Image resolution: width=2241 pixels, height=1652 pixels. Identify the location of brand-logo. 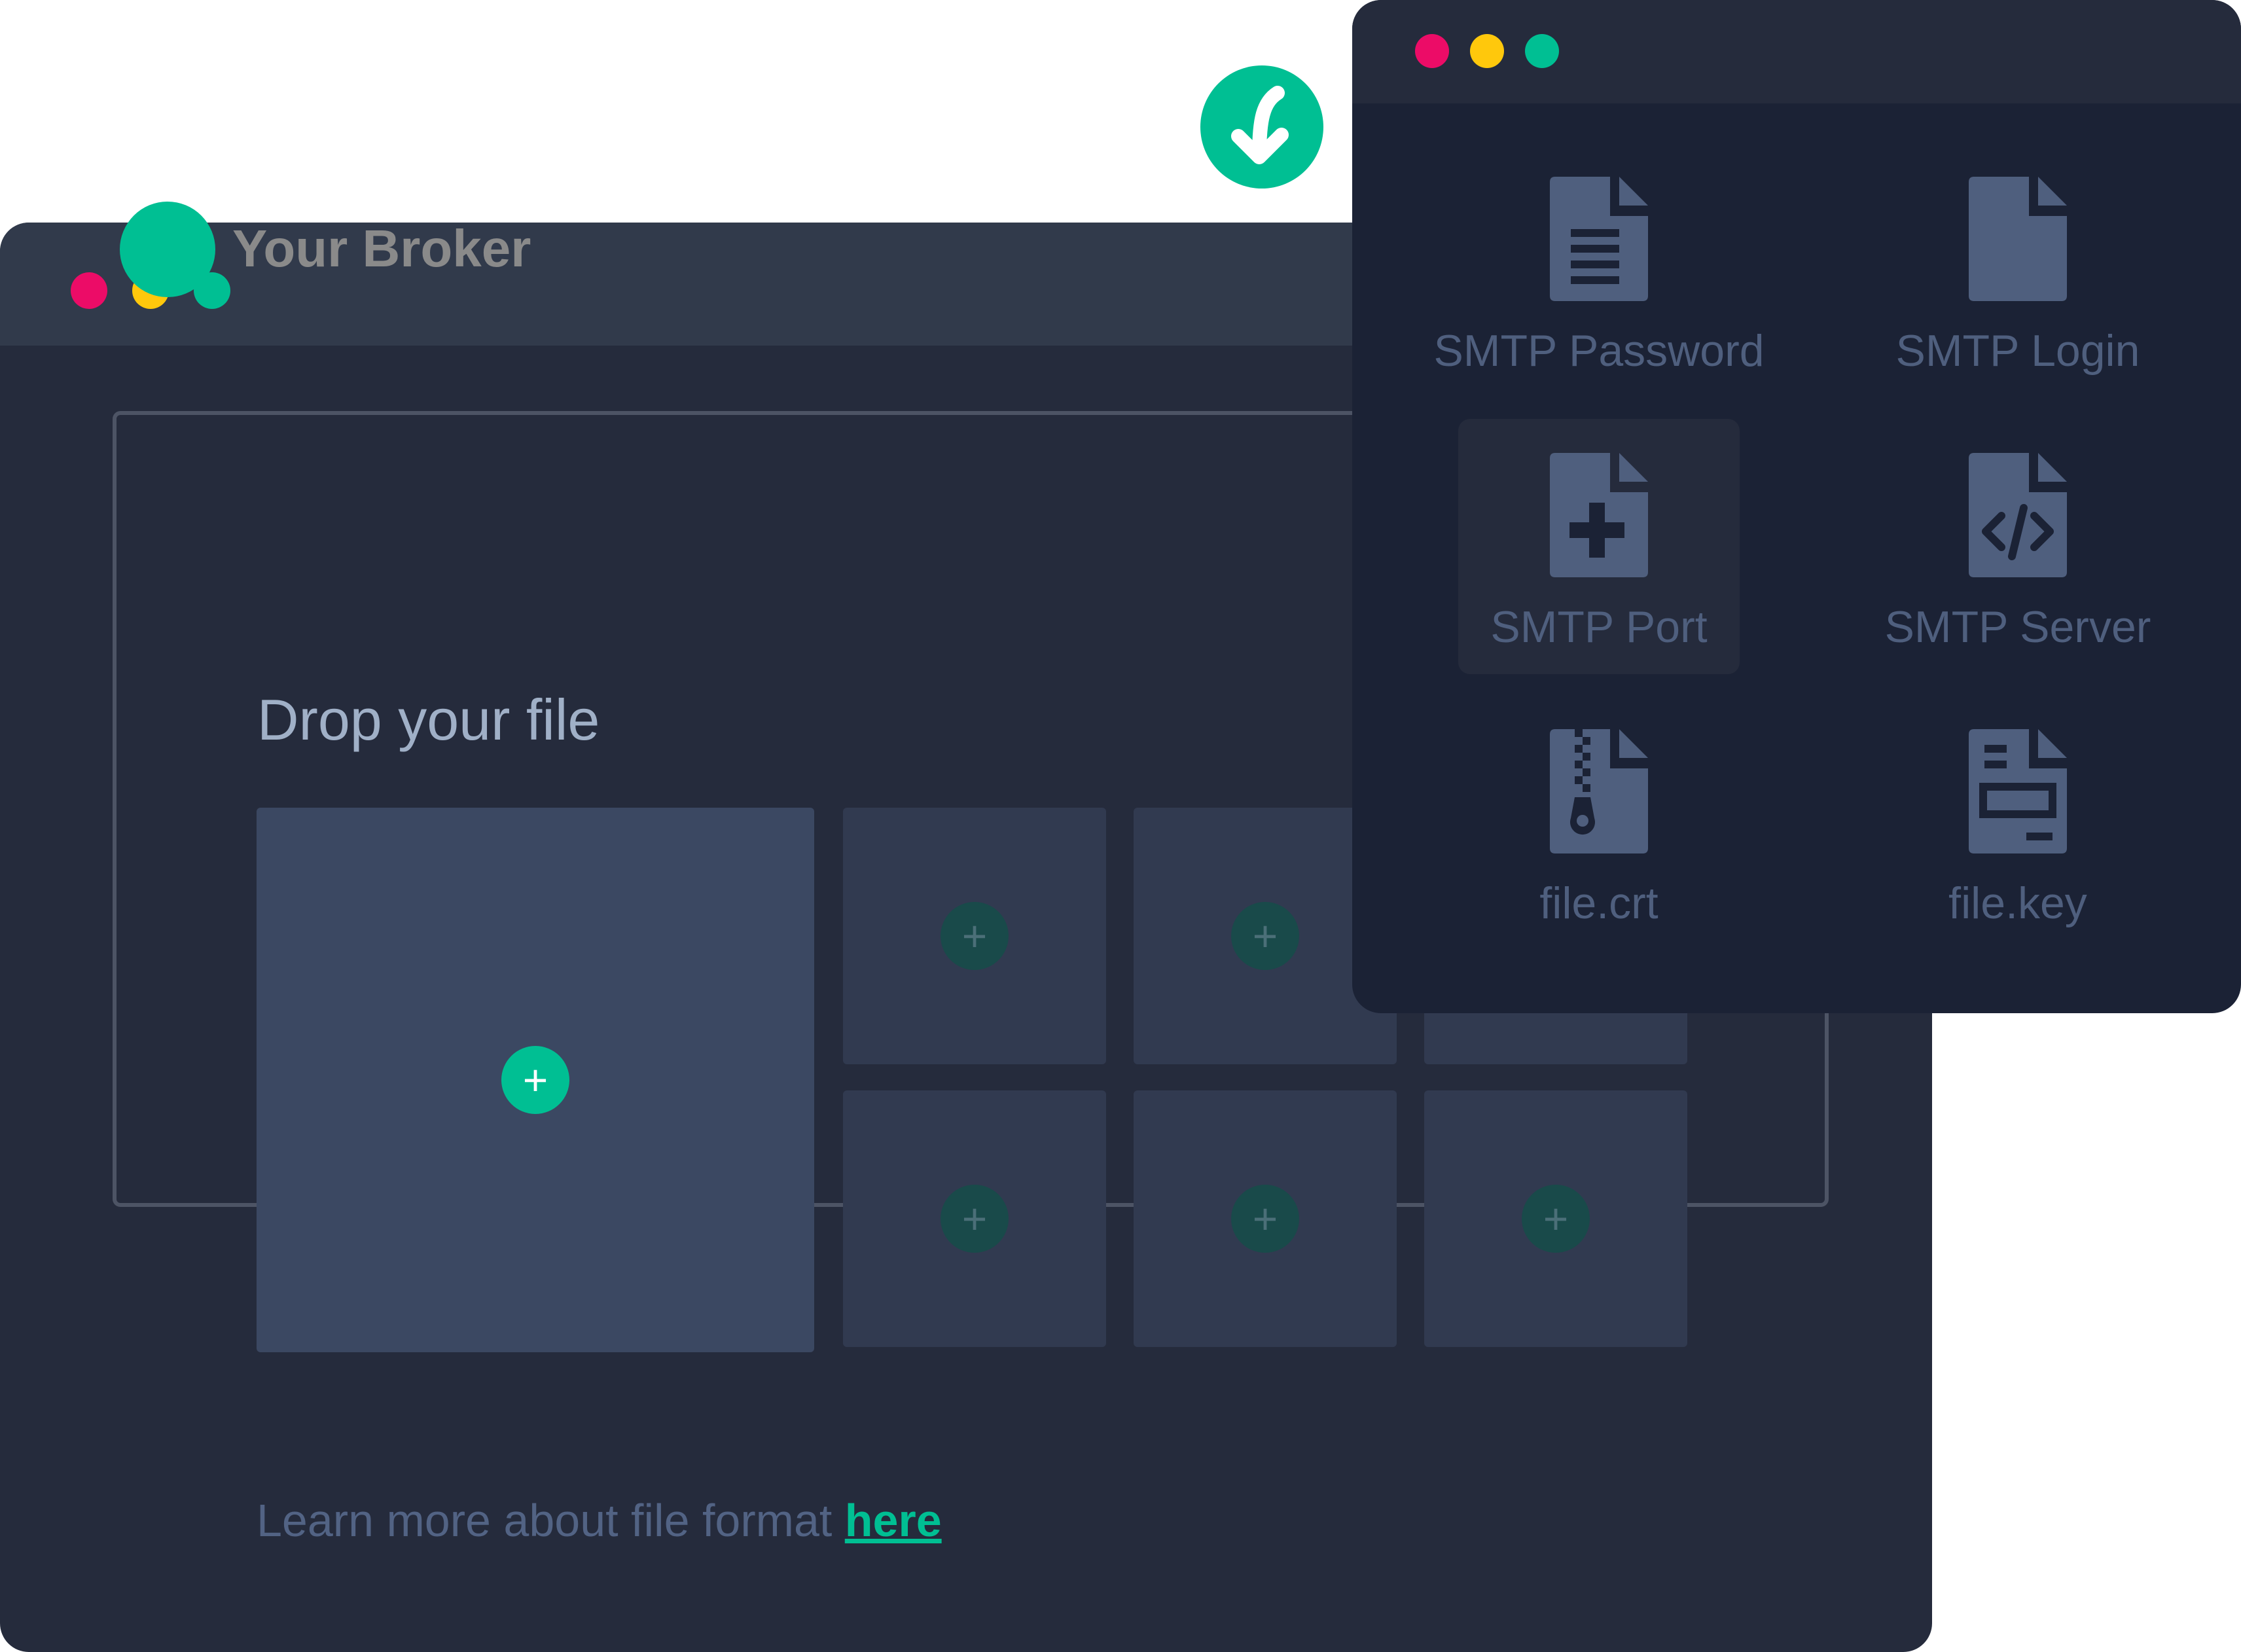
(167, 249).